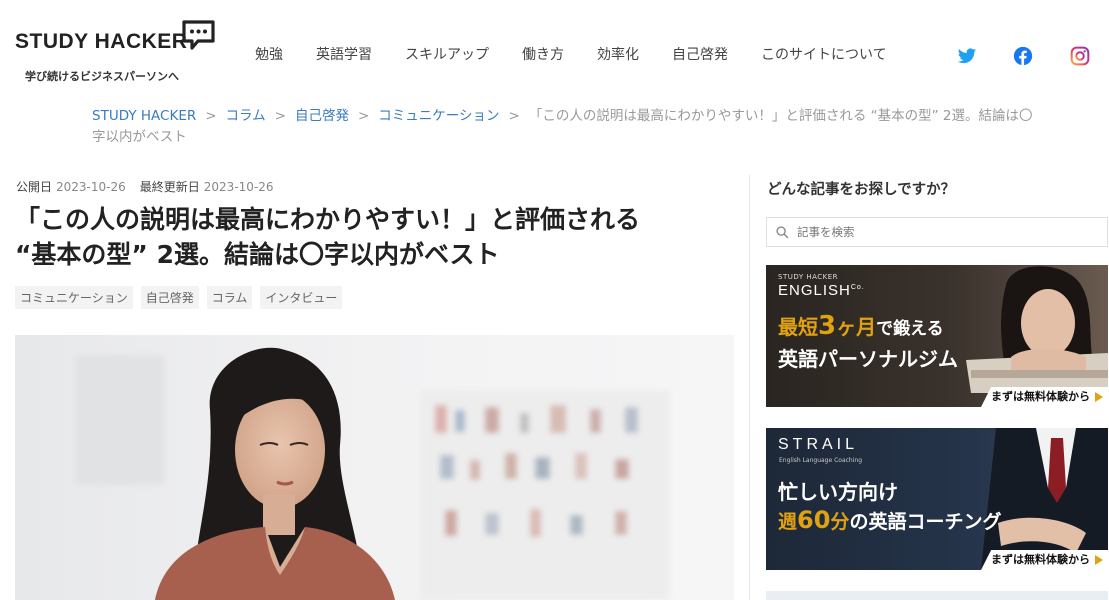 The height and width of the screenshot is (600, 1109). I want to click on main-nav: 勉強 英語学習 スキルアップ 働き方 効率化 自己啓発 このサイトについて, so click(587, 54).